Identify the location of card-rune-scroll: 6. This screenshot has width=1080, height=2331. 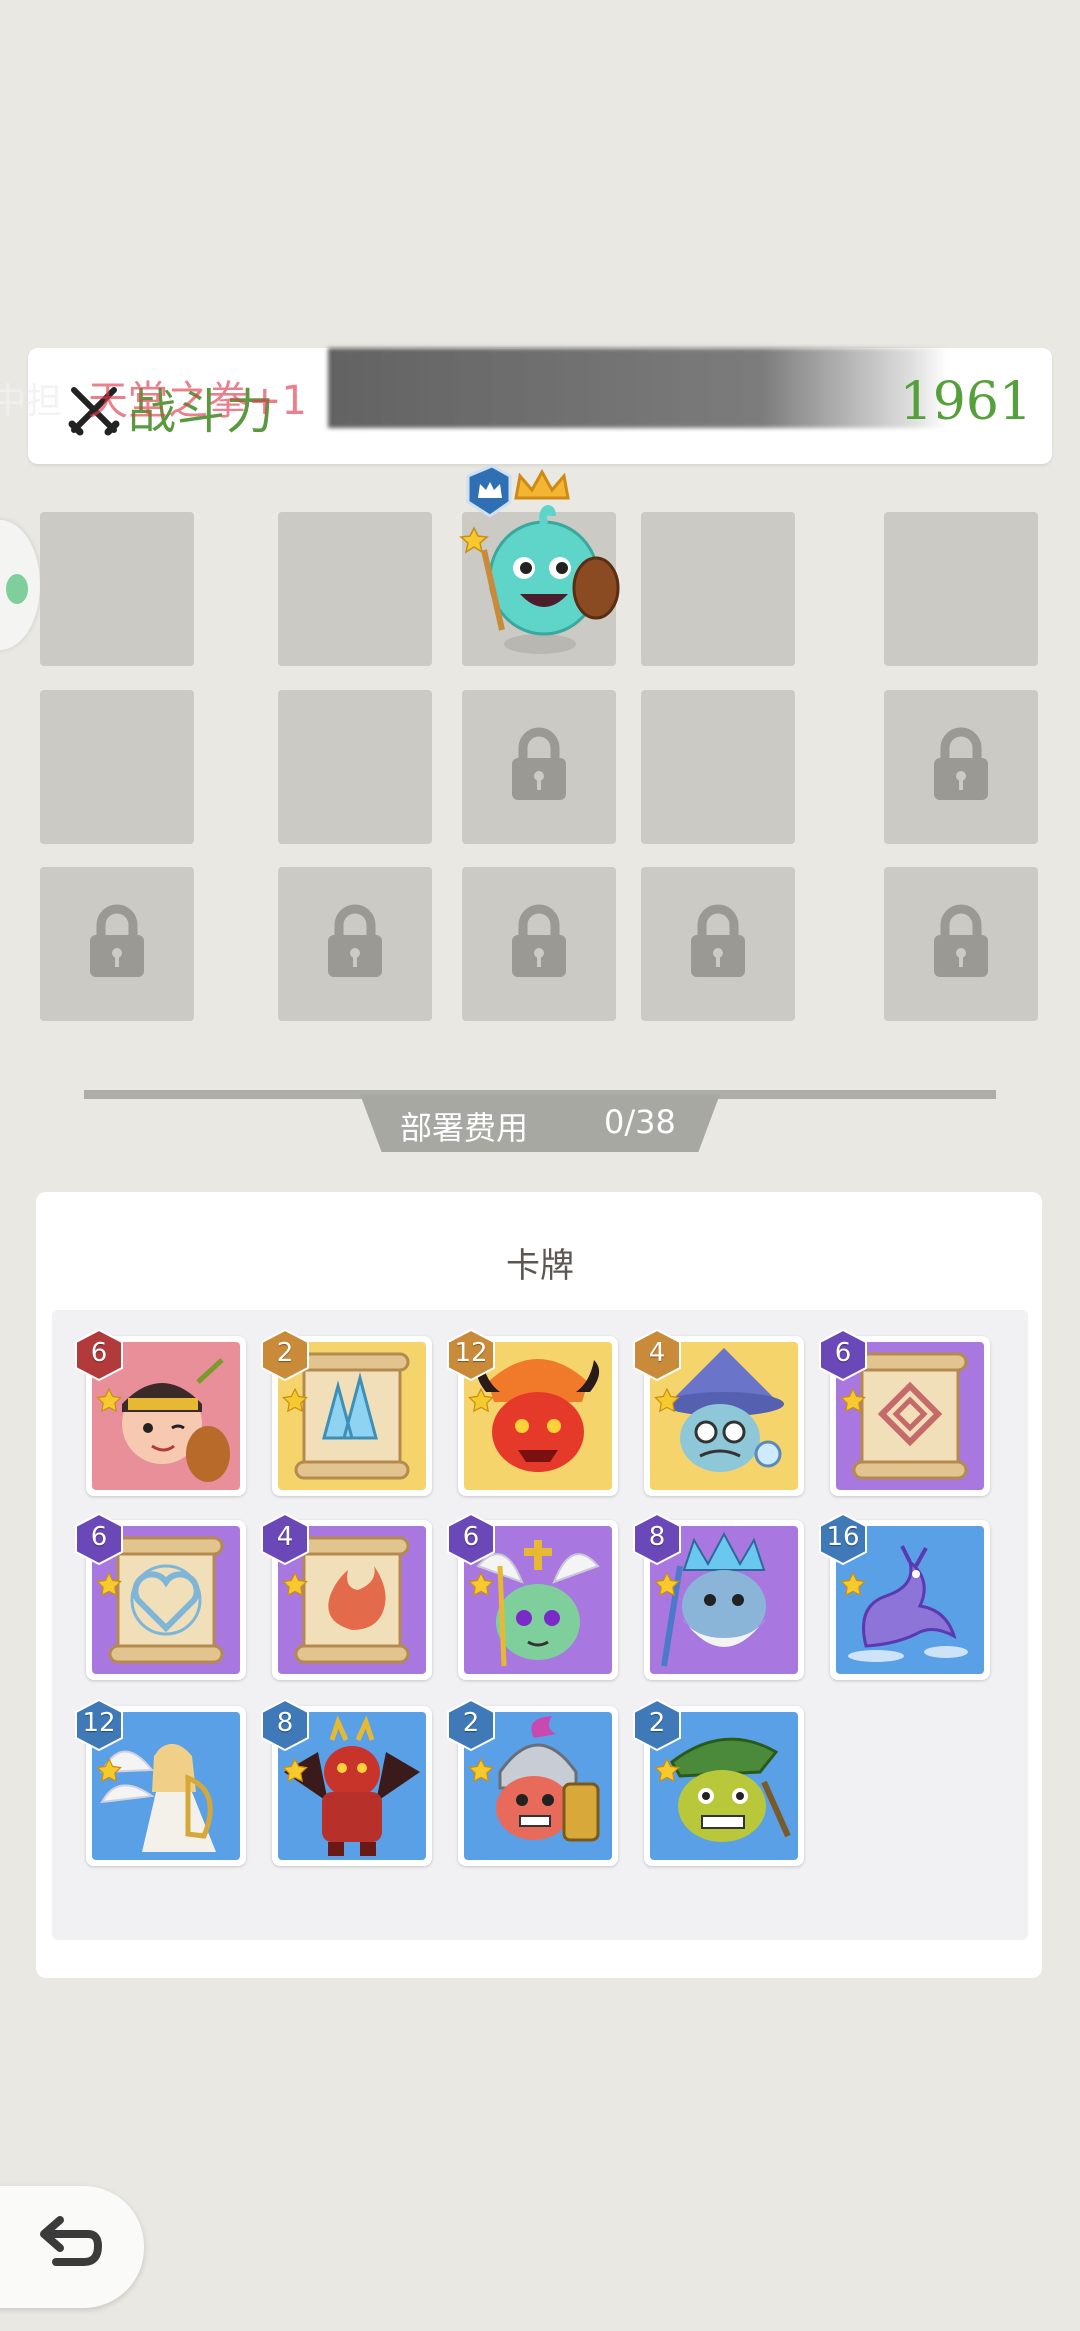
(904, 1412).